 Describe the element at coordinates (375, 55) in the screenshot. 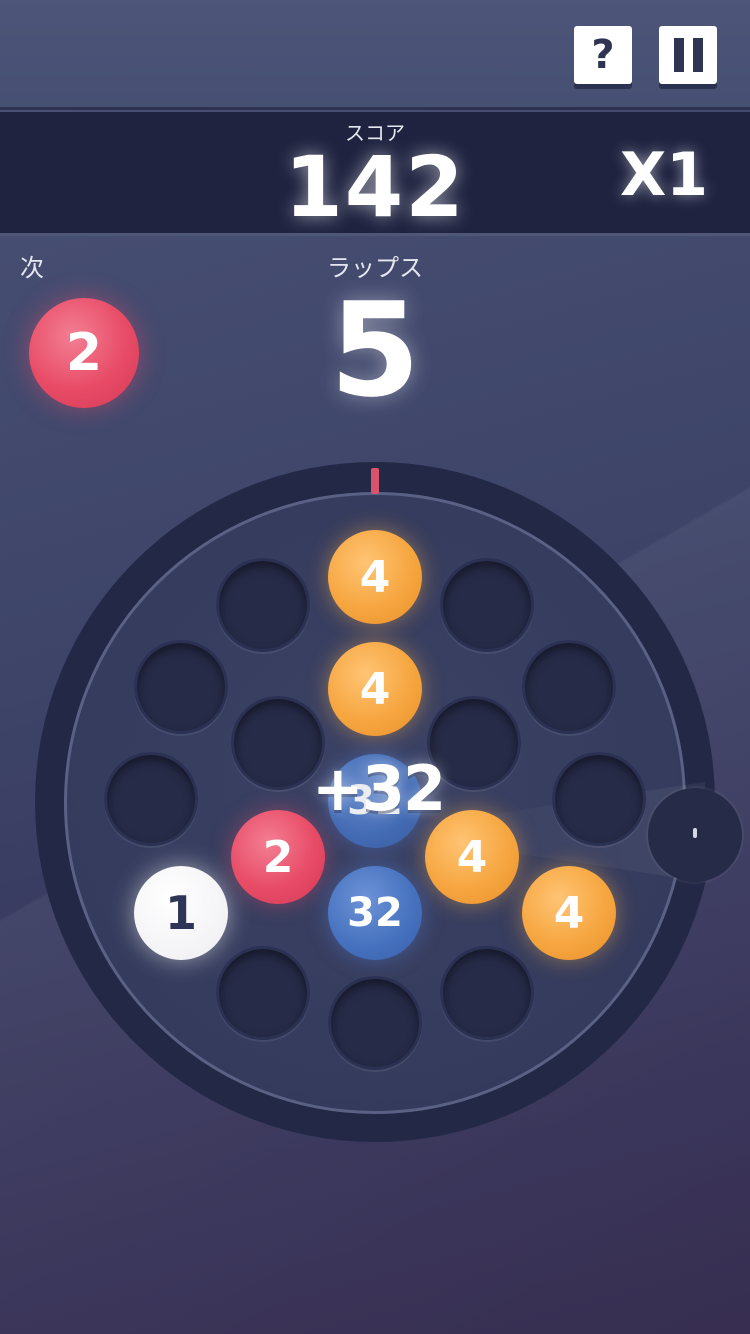

I see `top-bar: ?` at that location.